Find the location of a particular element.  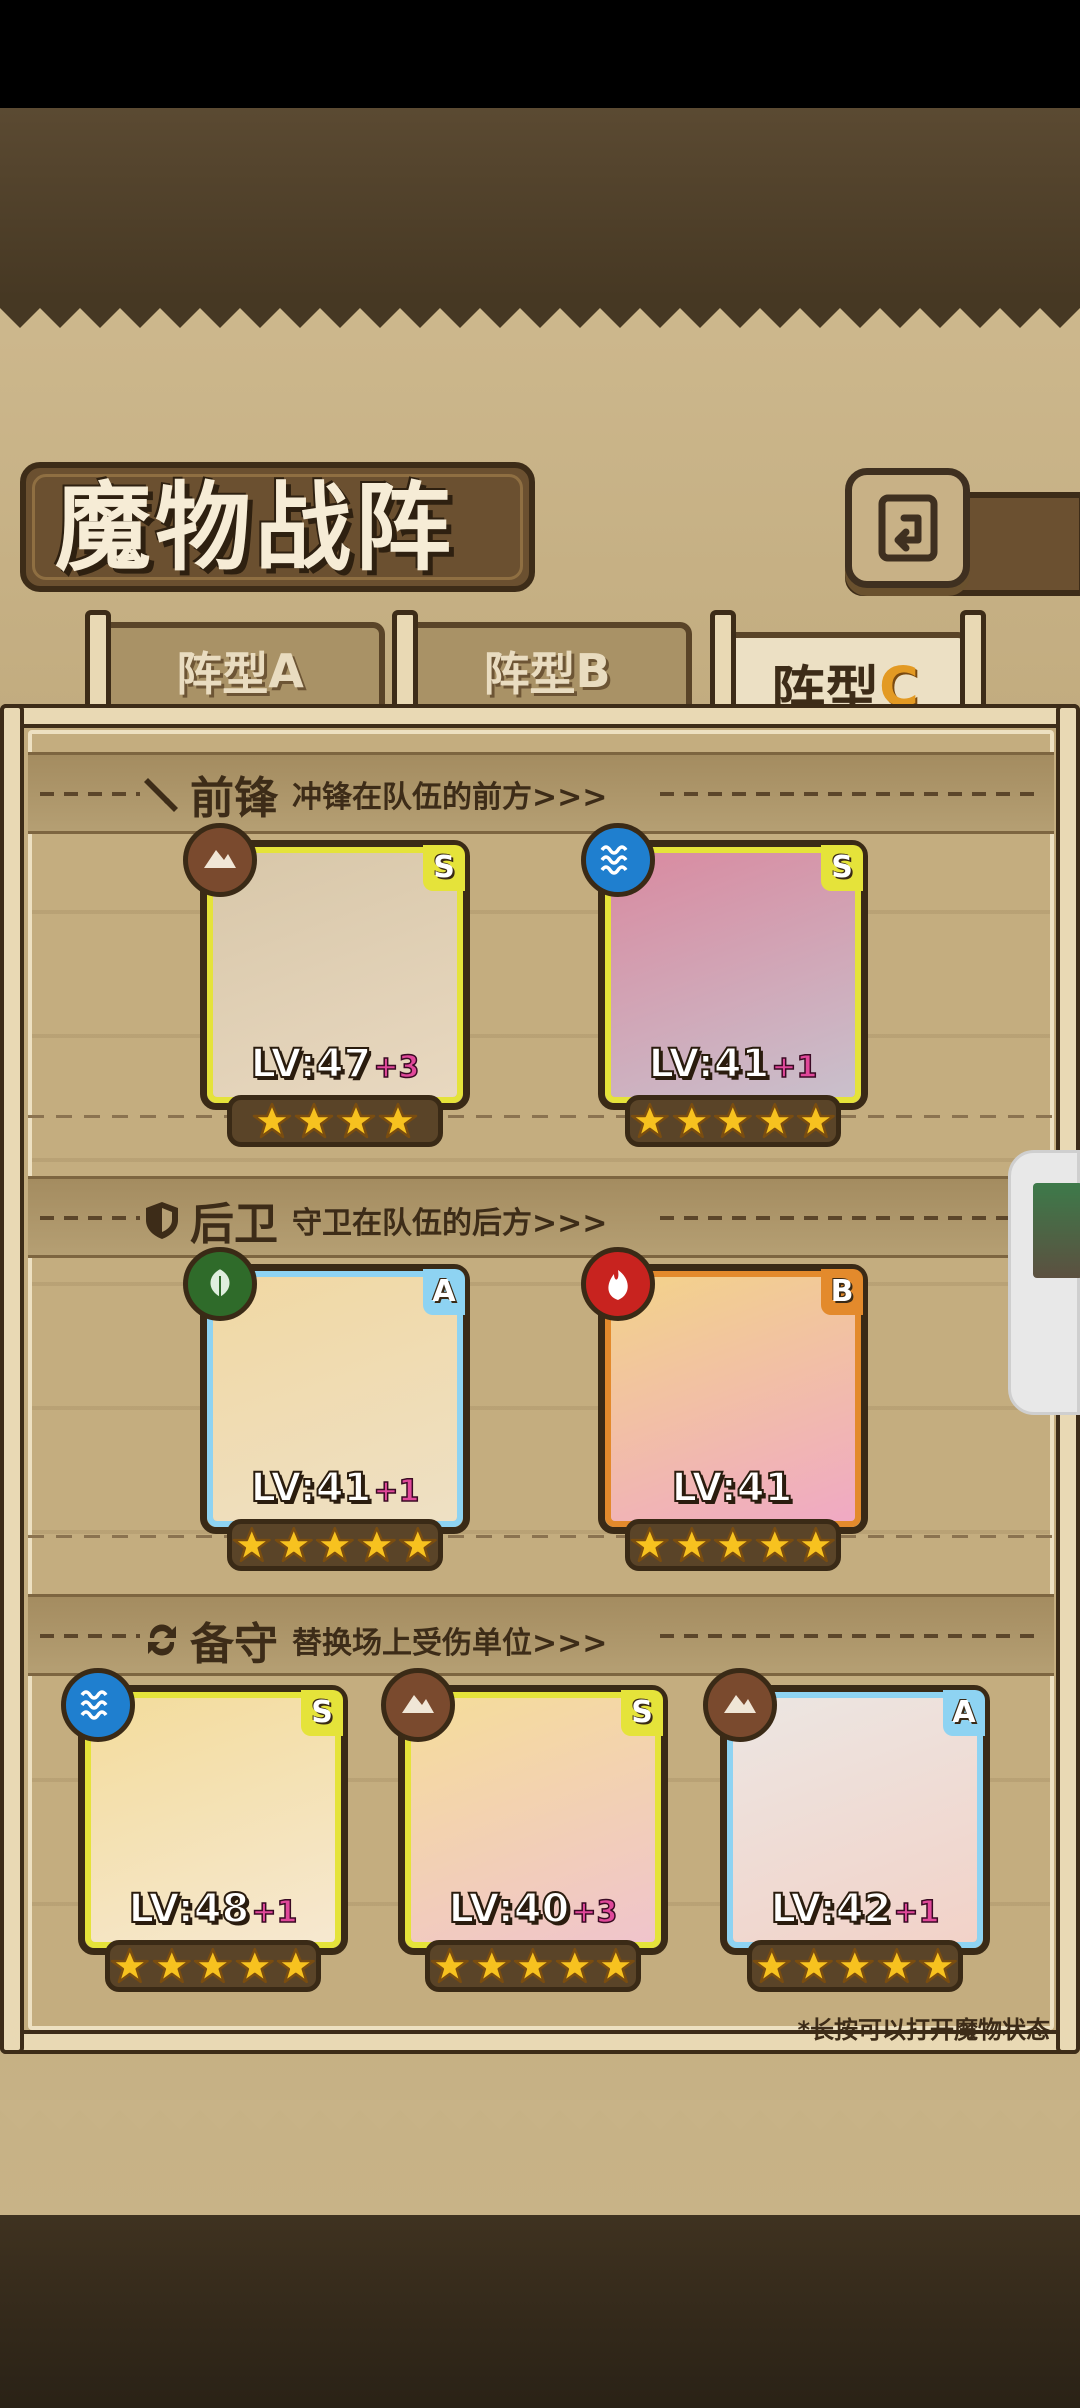

section-head-reserve: 备守 替换场上受伤单位>>> is located at coordinates (373, 1640).